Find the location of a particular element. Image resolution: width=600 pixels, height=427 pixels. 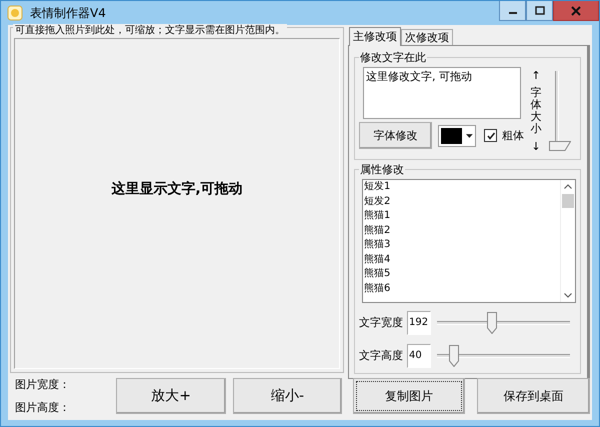

color-dropdown is located at coordinates (457, 135).